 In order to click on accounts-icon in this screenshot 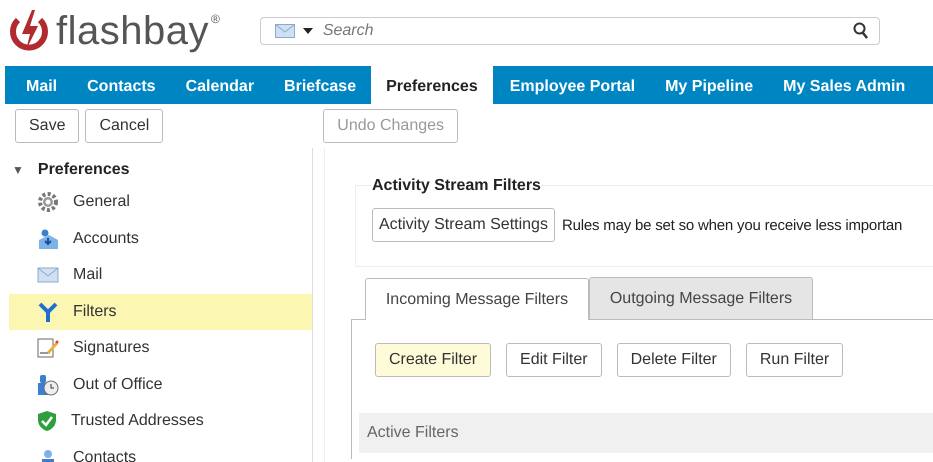, I will do `click(48, 239)`.